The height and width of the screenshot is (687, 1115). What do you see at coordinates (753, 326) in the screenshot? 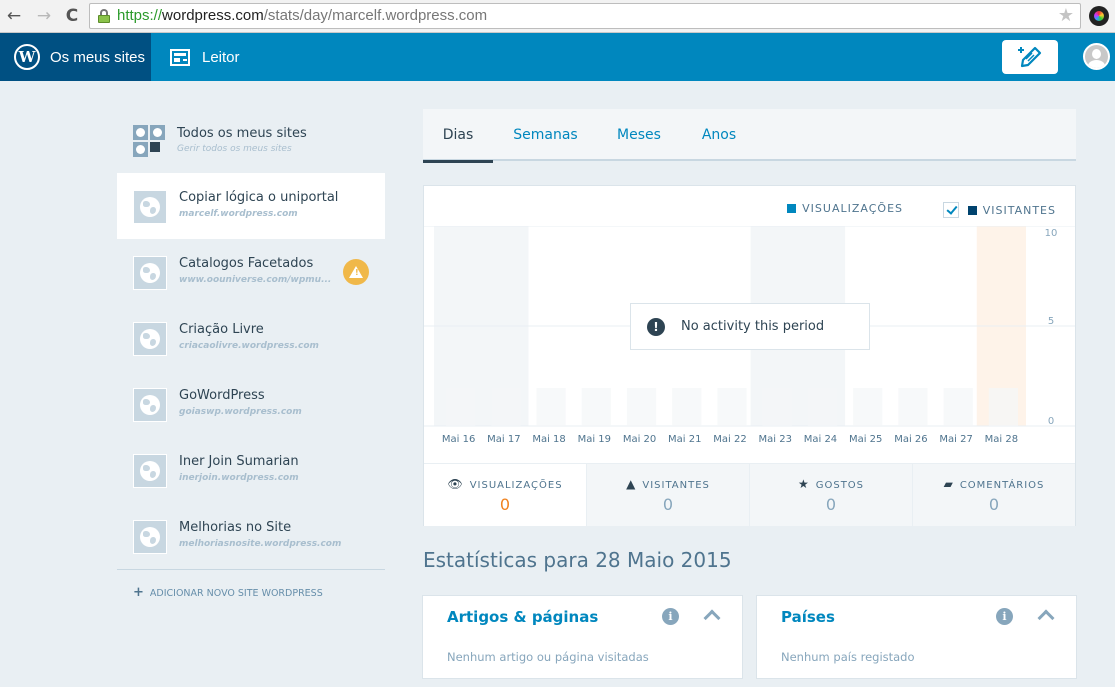
I see `no-activity-message: No activity this period` at bounding box center [753, 326].